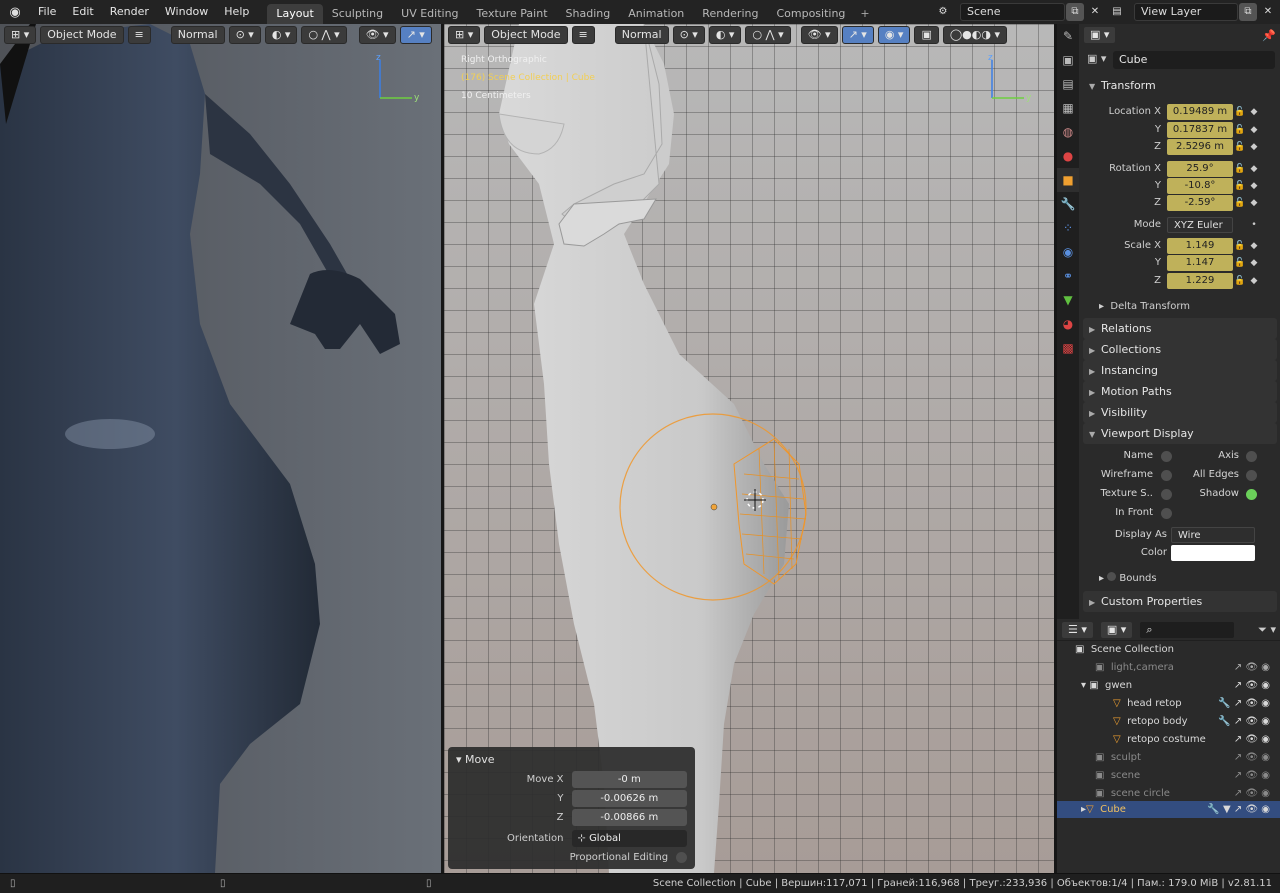 This screenshot has width=1280, height=893. Describe the element at coordinates (357, 14) in the screenshot. I see `tab-sculpting: Sculpting` at that location.